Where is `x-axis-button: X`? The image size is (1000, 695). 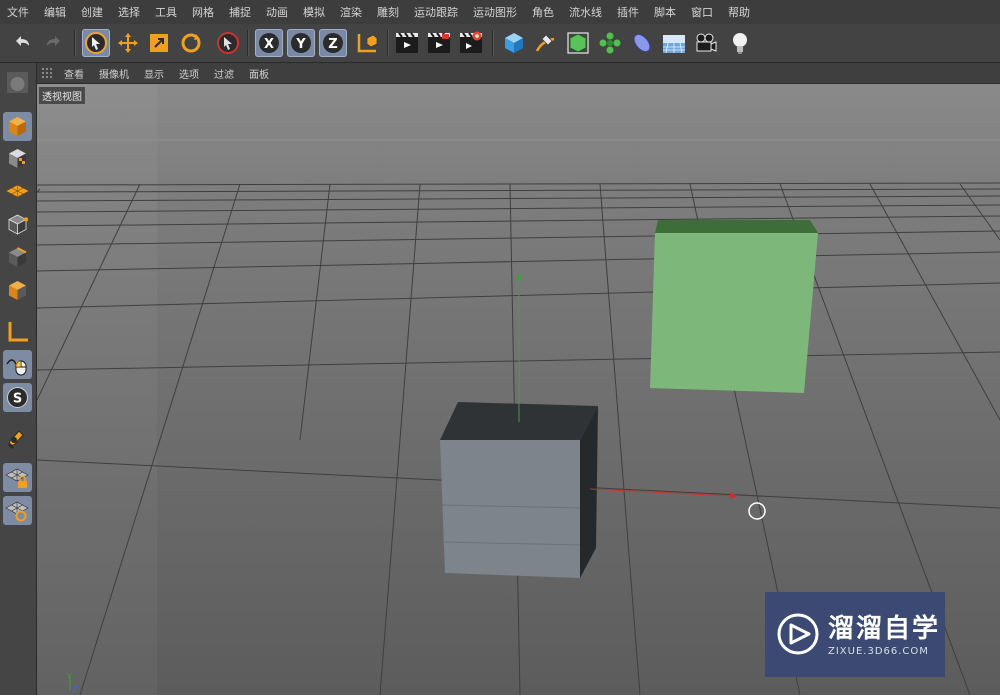
x-axis-button: X is located at coordinates (269, 43).